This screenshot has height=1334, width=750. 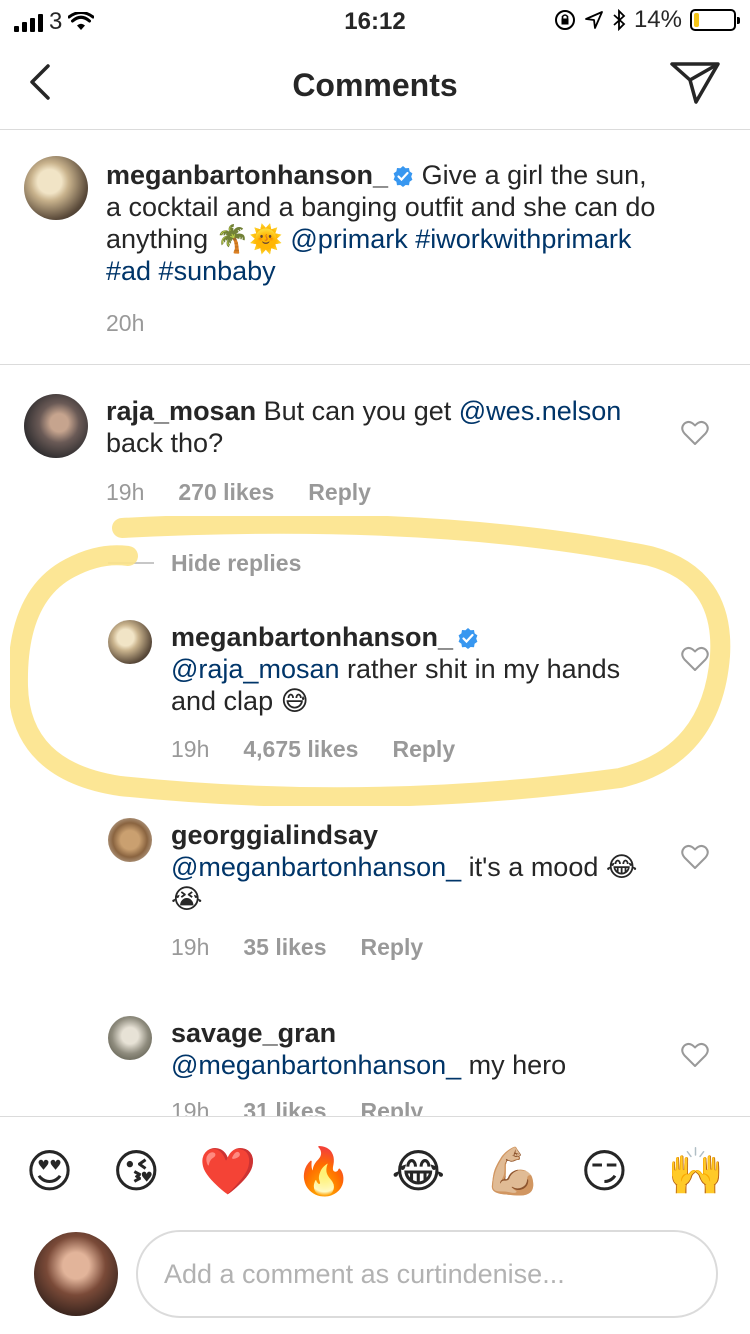 What do you see at coordinates (517, 1065) in the screenshot?
I see `reply-body: my hero` at bounding box center [517, 1065].